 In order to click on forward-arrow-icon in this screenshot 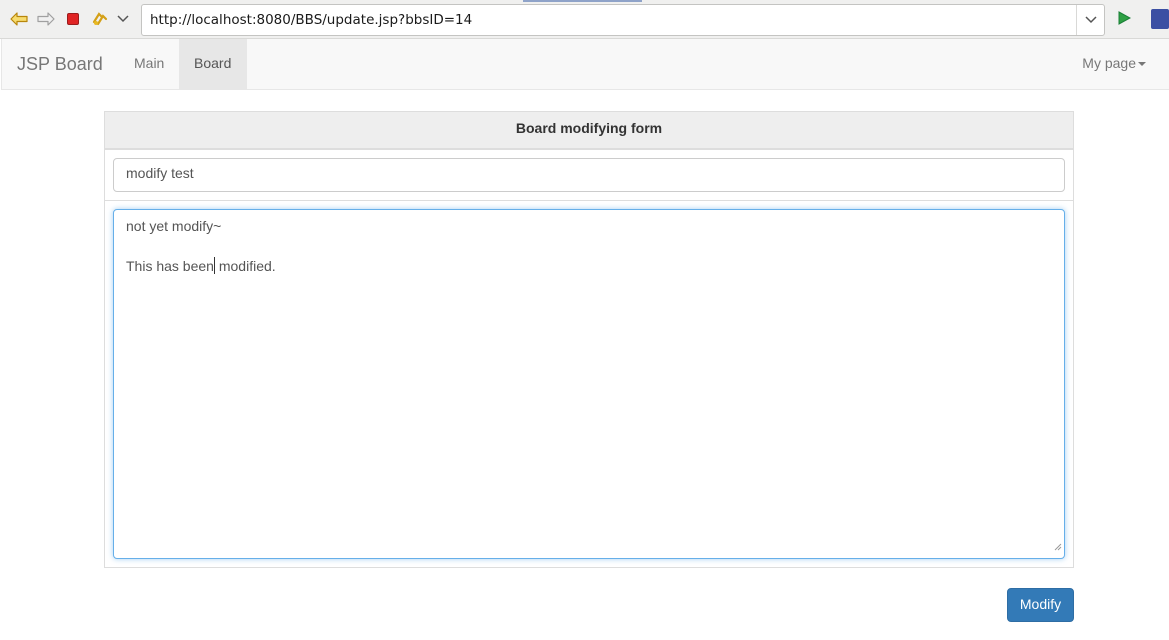, I will do `click(46, 19)`.